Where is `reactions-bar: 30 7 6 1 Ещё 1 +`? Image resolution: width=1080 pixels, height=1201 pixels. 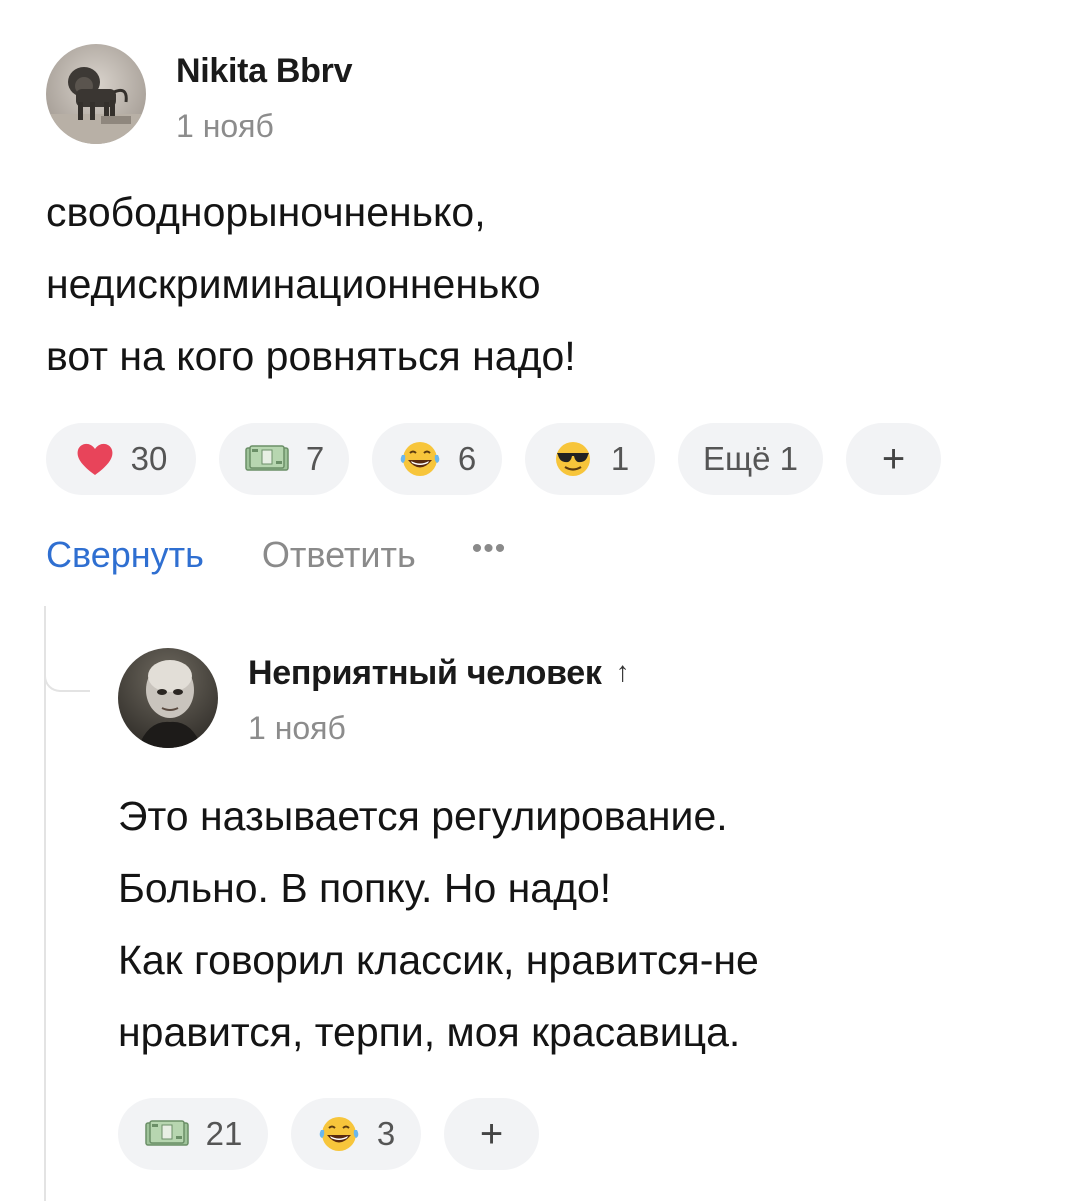
reactions-bar: 30 7 6 1 Ещё 1 + is located at coordinates (493, 459).